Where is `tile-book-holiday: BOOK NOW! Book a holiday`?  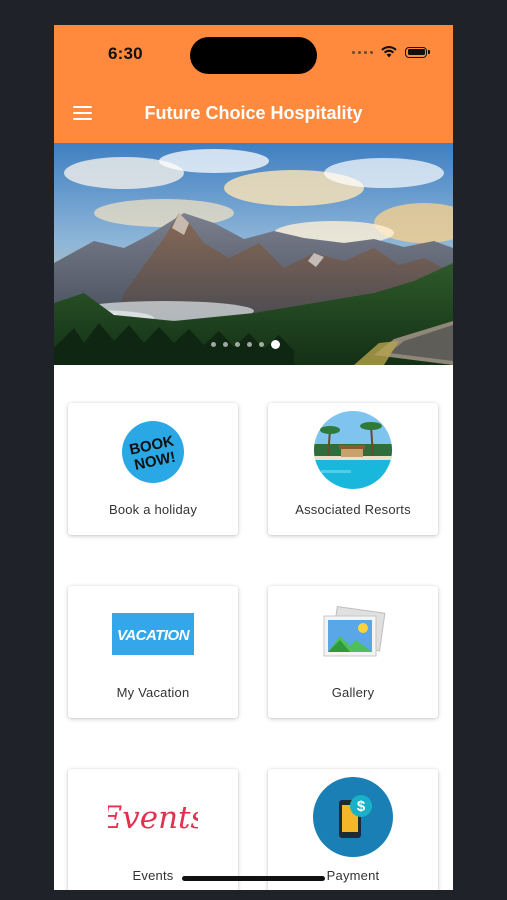
tile-book-holiday: BOOK NOW! Book a holiday is located at coordinates (153, 469).